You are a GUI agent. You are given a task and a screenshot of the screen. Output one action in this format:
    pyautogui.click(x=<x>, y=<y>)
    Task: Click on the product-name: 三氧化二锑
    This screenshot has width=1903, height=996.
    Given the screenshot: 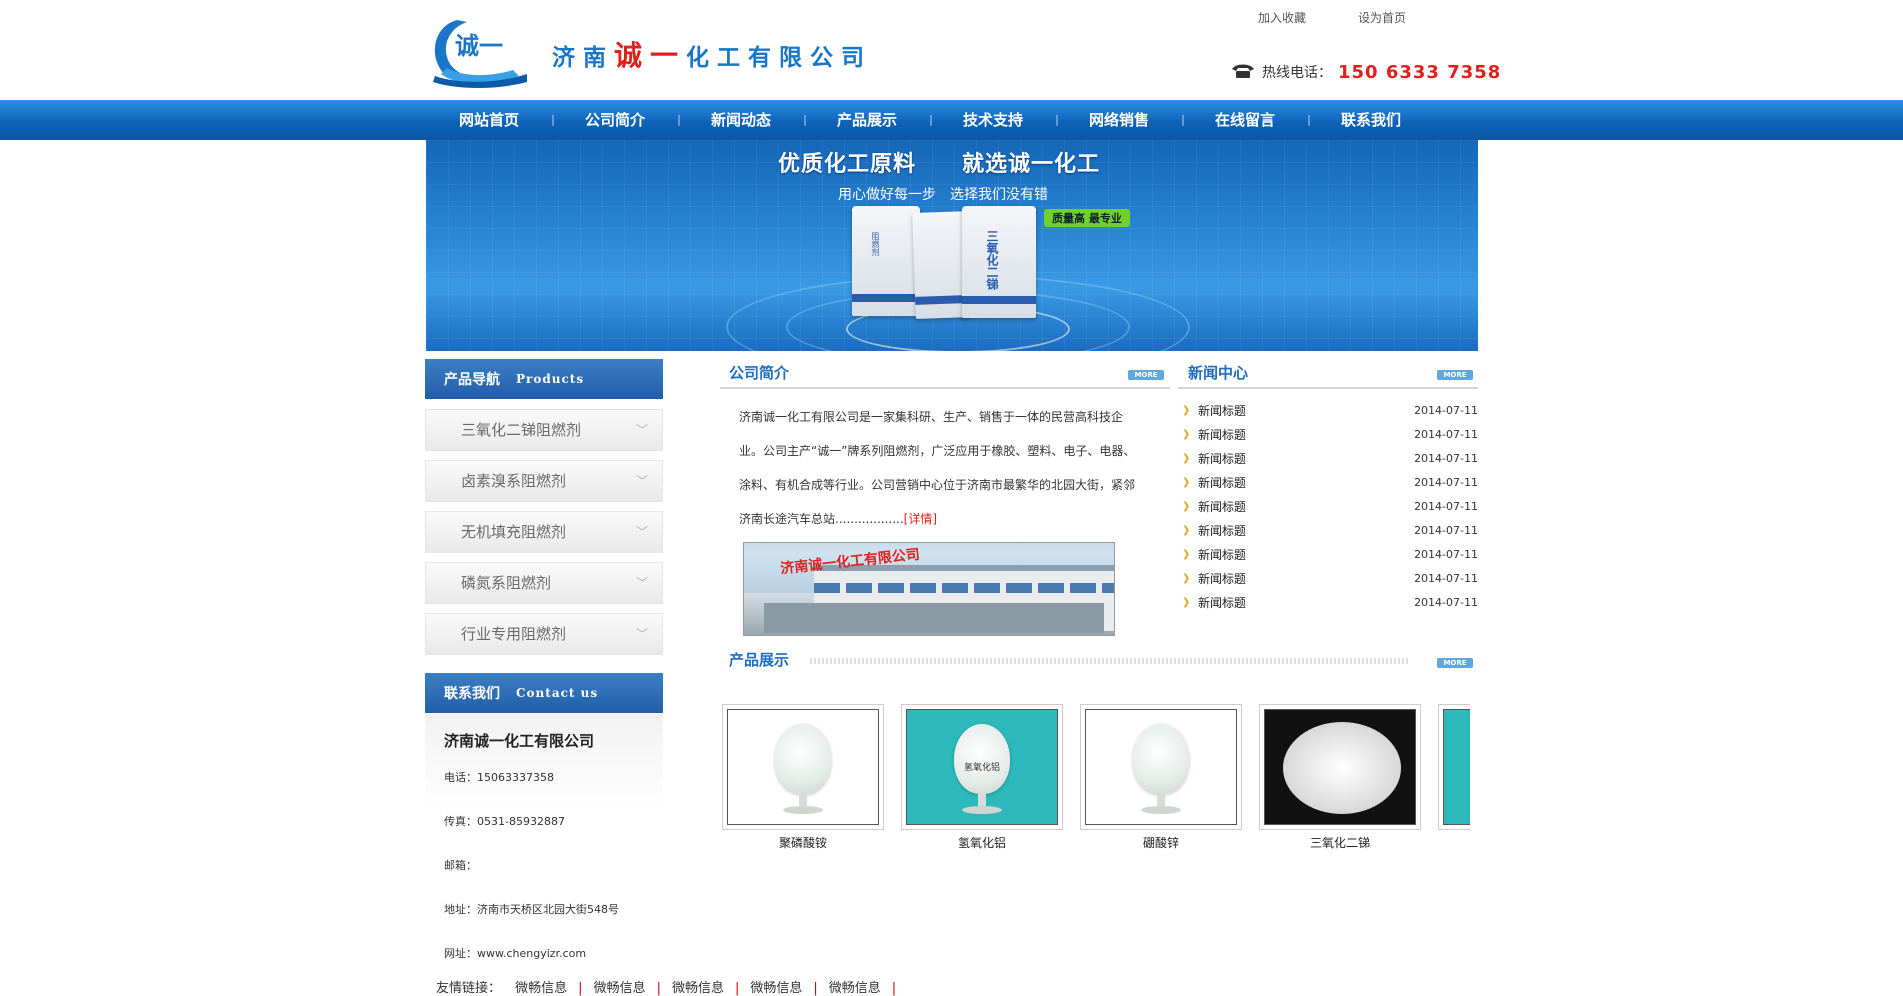 What is the action you would take?
    pyautogui.click(x=1340, y=842)
    